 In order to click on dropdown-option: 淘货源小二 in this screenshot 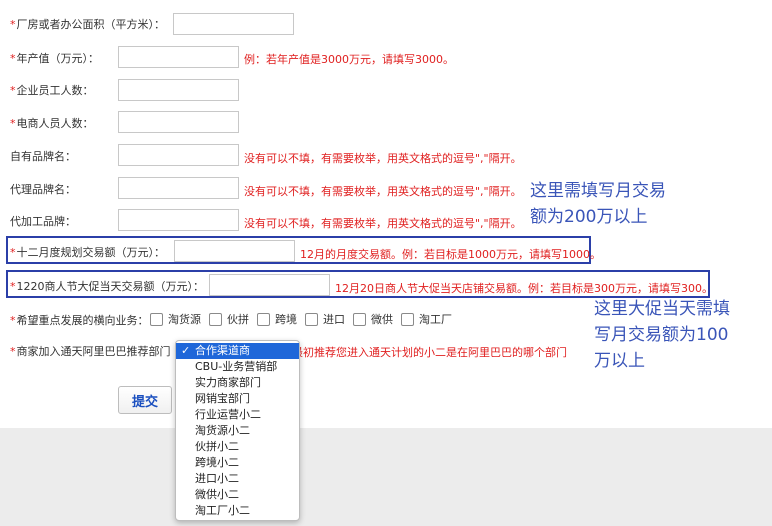, I will do `click(237, 431)`.